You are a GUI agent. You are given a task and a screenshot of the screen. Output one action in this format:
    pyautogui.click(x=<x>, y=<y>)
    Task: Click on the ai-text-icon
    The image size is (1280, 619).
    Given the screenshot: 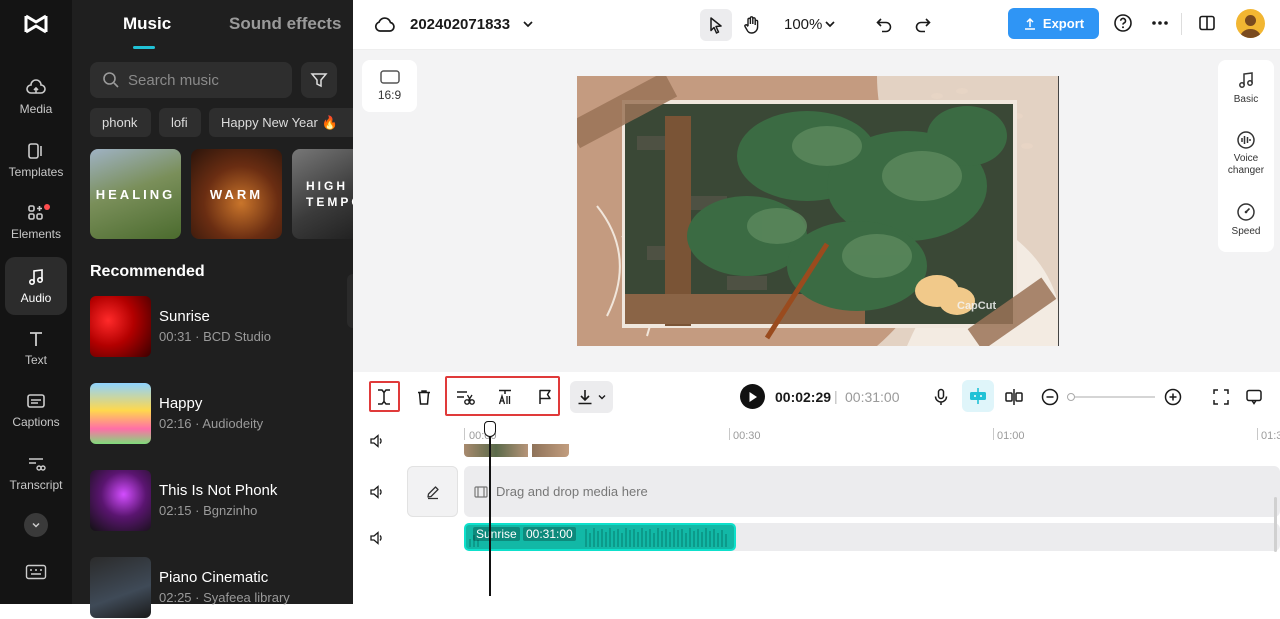 What is the action you would take?
    pyautogui.click(x=504, y=397)
    